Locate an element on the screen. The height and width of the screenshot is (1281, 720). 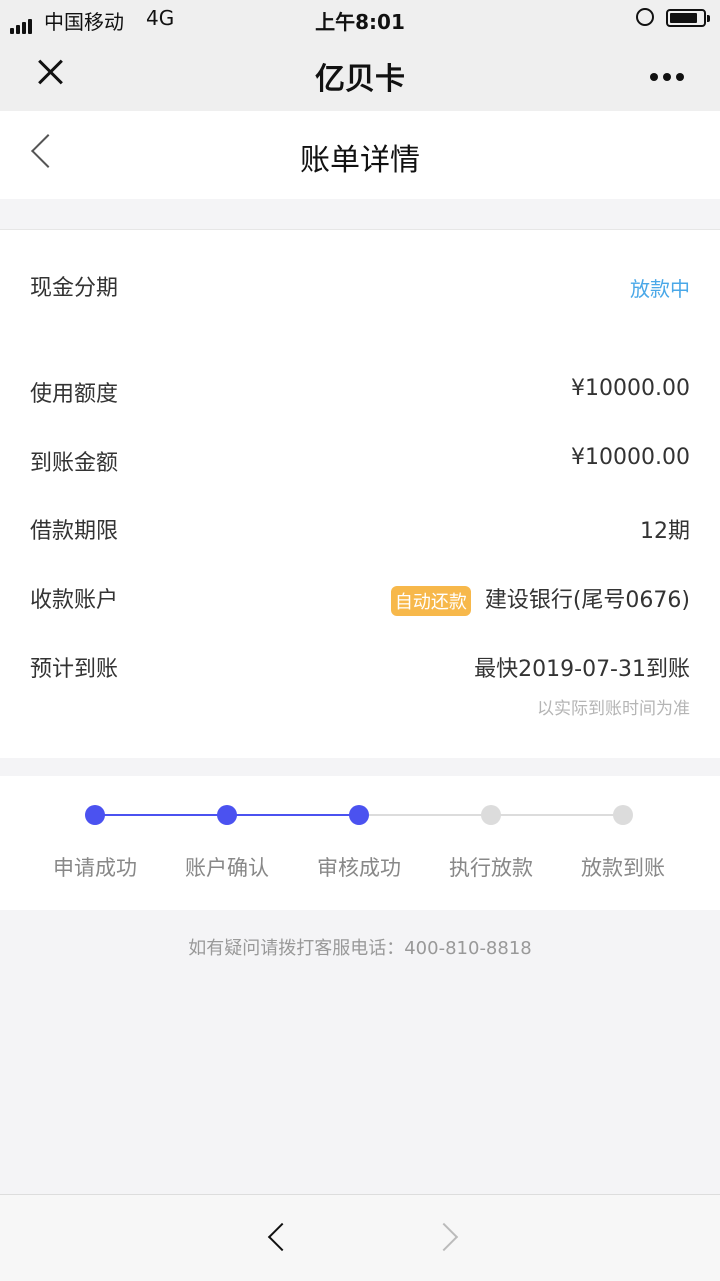
bottom-nav is located at coordinates (360, 1237).